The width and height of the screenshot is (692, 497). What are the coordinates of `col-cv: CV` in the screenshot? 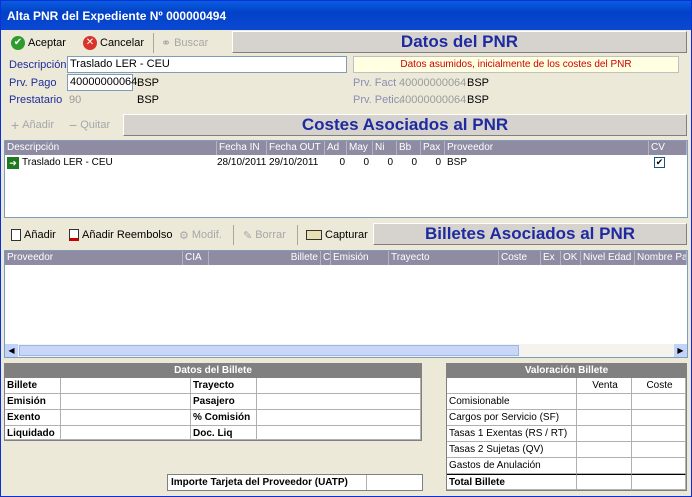 It's located at (668, 148).